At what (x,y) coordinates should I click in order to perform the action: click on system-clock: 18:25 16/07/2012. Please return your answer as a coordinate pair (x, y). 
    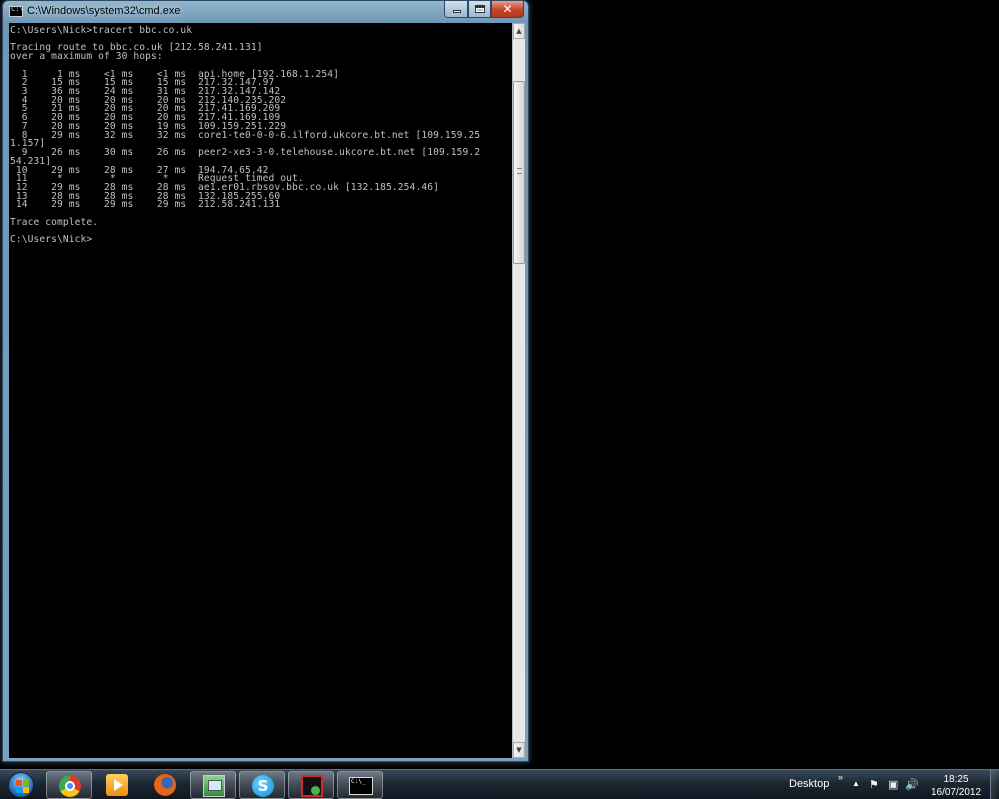
    Looking at the image, I should click on (956, 786).